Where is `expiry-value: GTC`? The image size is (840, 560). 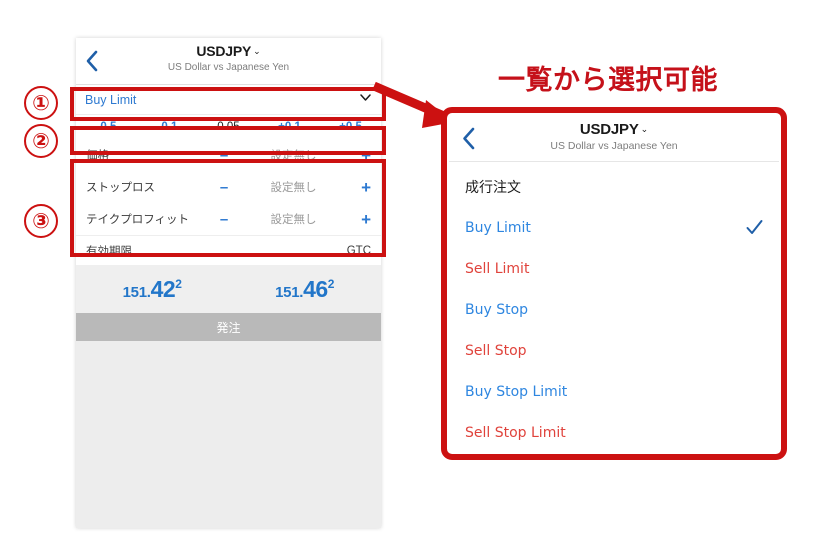 expiry-value: GTC is located at coordinates (358, 250).